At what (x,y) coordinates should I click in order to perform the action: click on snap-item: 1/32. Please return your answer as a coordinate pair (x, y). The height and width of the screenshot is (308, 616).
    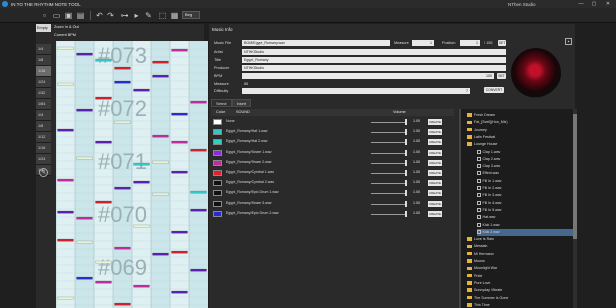
    Looking at the image, I should click on (43, 93).